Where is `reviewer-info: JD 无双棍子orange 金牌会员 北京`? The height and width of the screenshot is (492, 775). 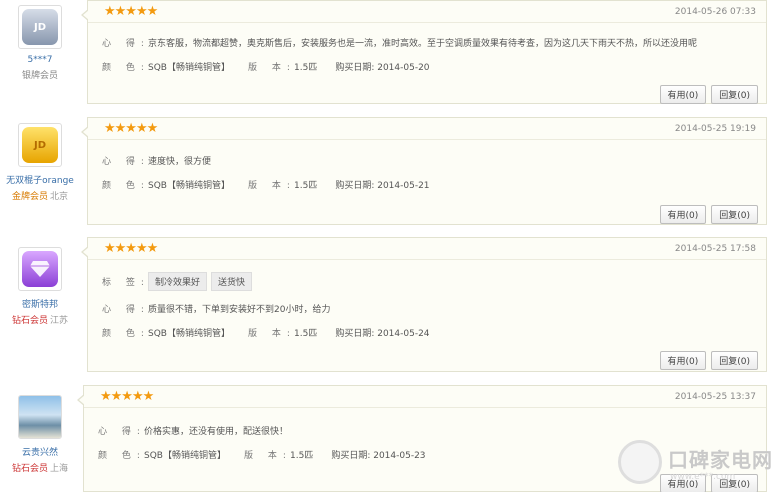 reviewer-info: JD 无双棍子orange 金牌会员 北京 is located at coordinates (40, 162).